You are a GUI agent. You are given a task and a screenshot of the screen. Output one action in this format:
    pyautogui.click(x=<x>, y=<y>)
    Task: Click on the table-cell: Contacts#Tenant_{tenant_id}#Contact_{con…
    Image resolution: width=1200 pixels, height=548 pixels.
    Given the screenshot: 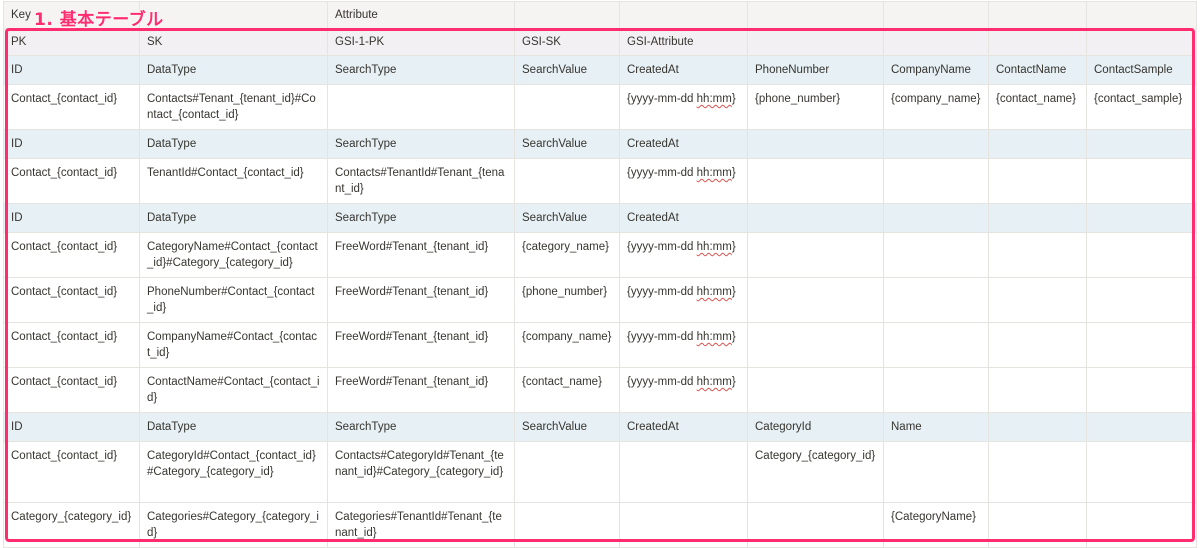 What is the action you would take?
    pyautogui.click(x=233, y=107)
    